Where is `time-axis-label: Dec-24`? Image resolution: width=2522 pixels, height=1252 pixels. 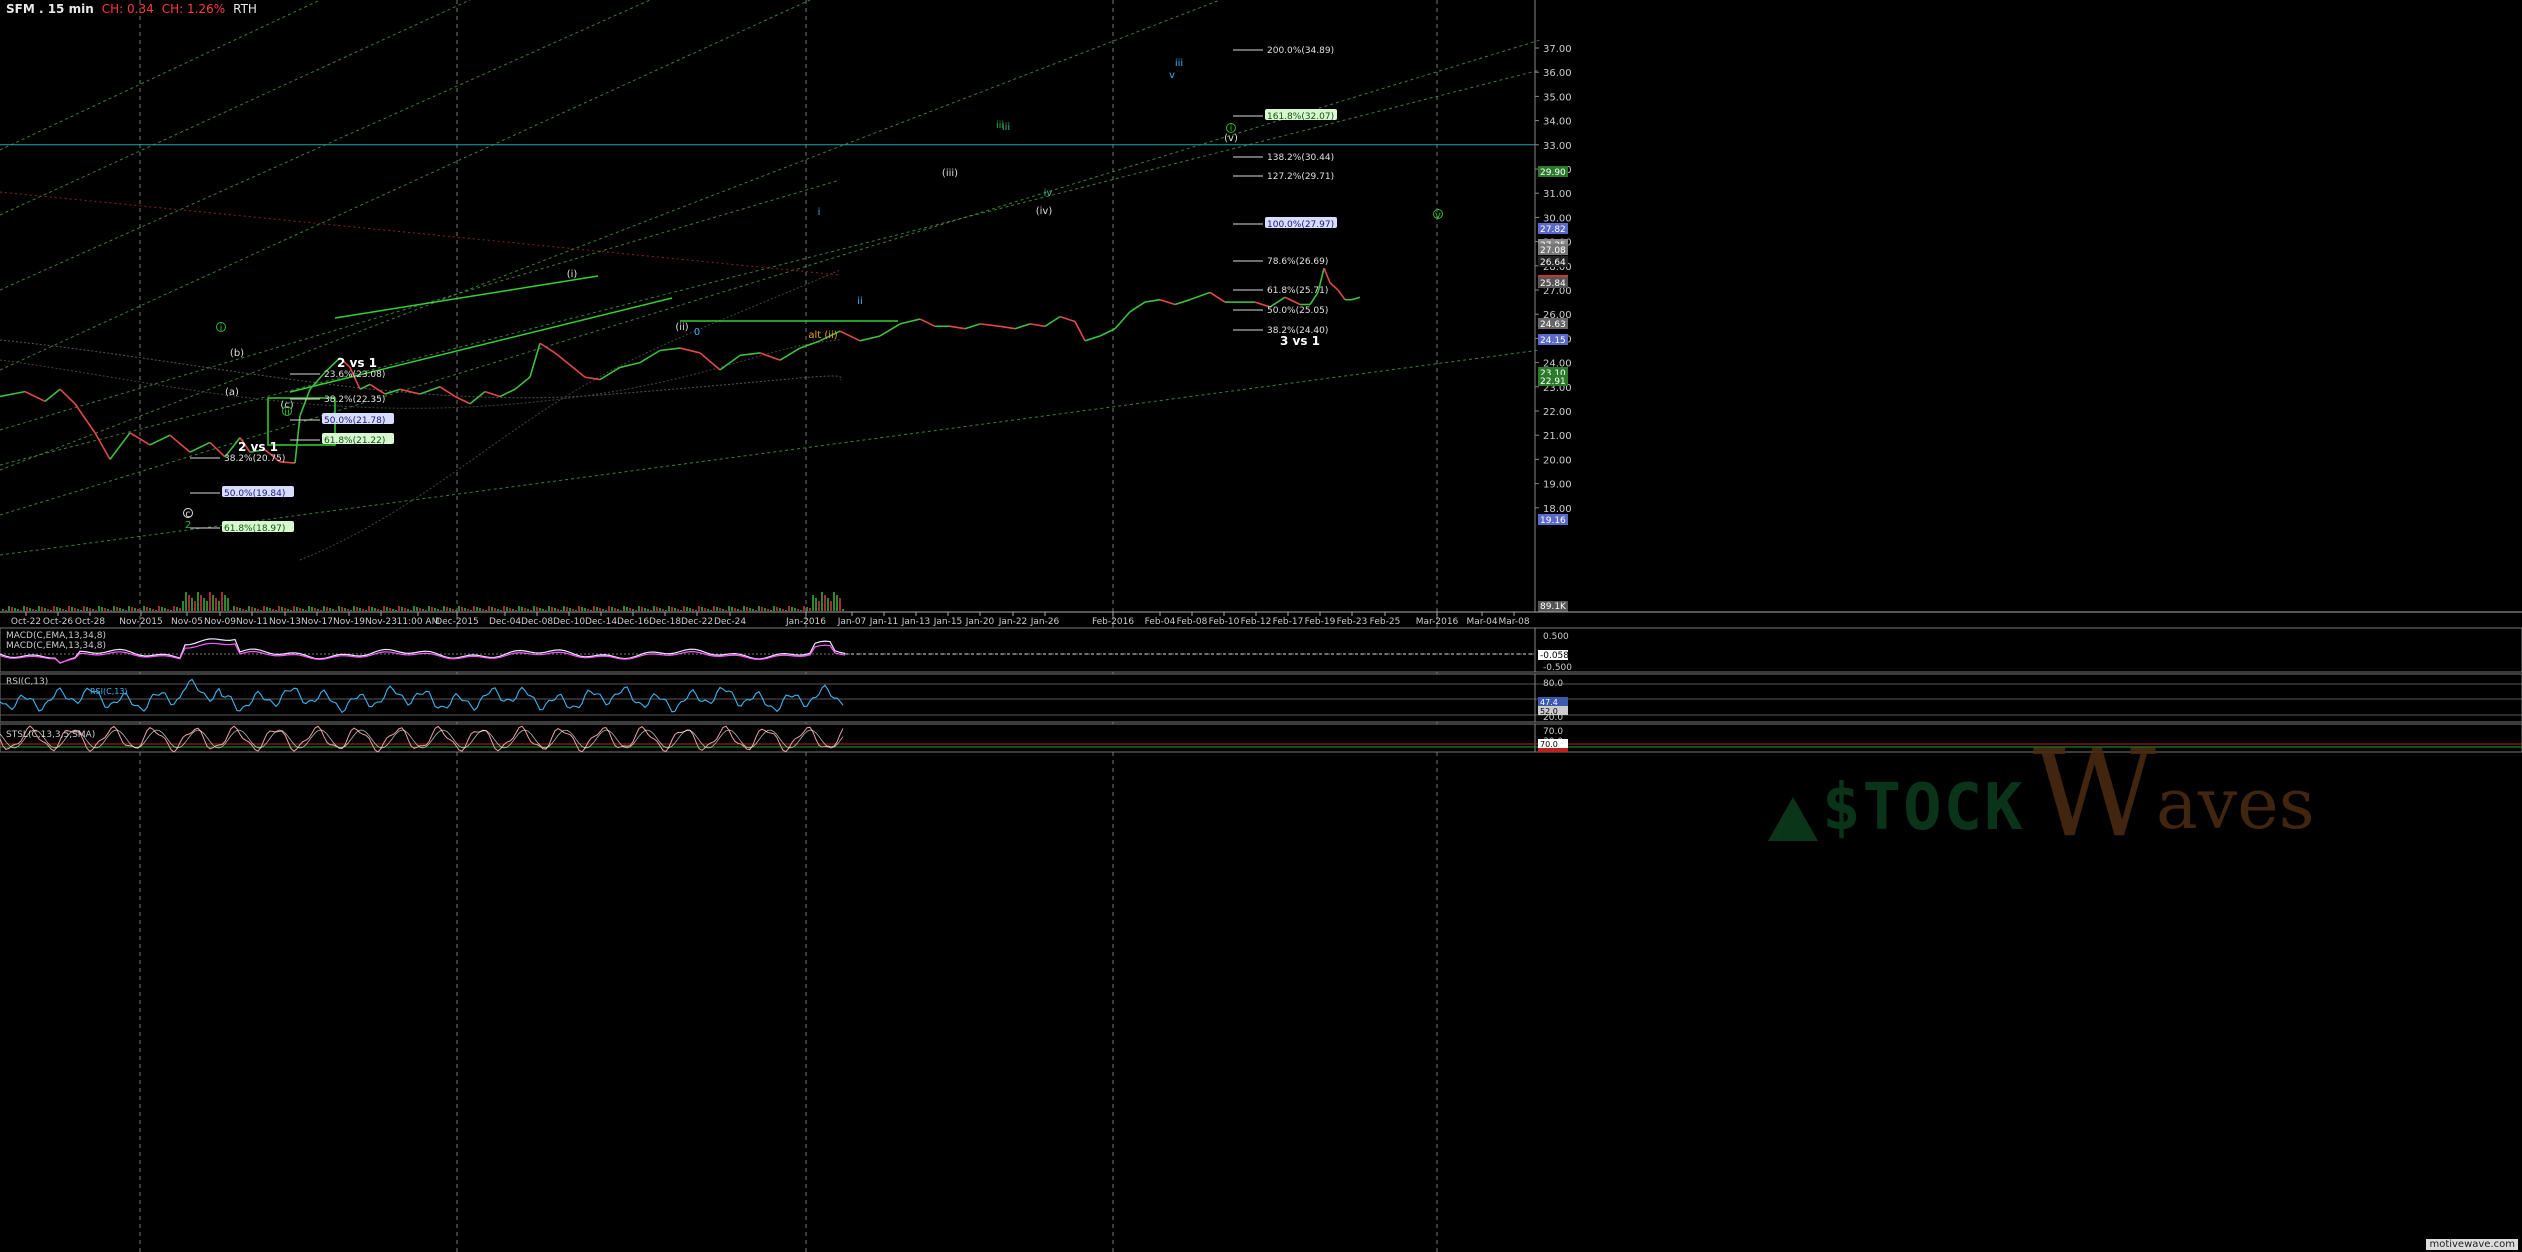 time-axis-label: Dec-24 is located at coordinates (730, 622).